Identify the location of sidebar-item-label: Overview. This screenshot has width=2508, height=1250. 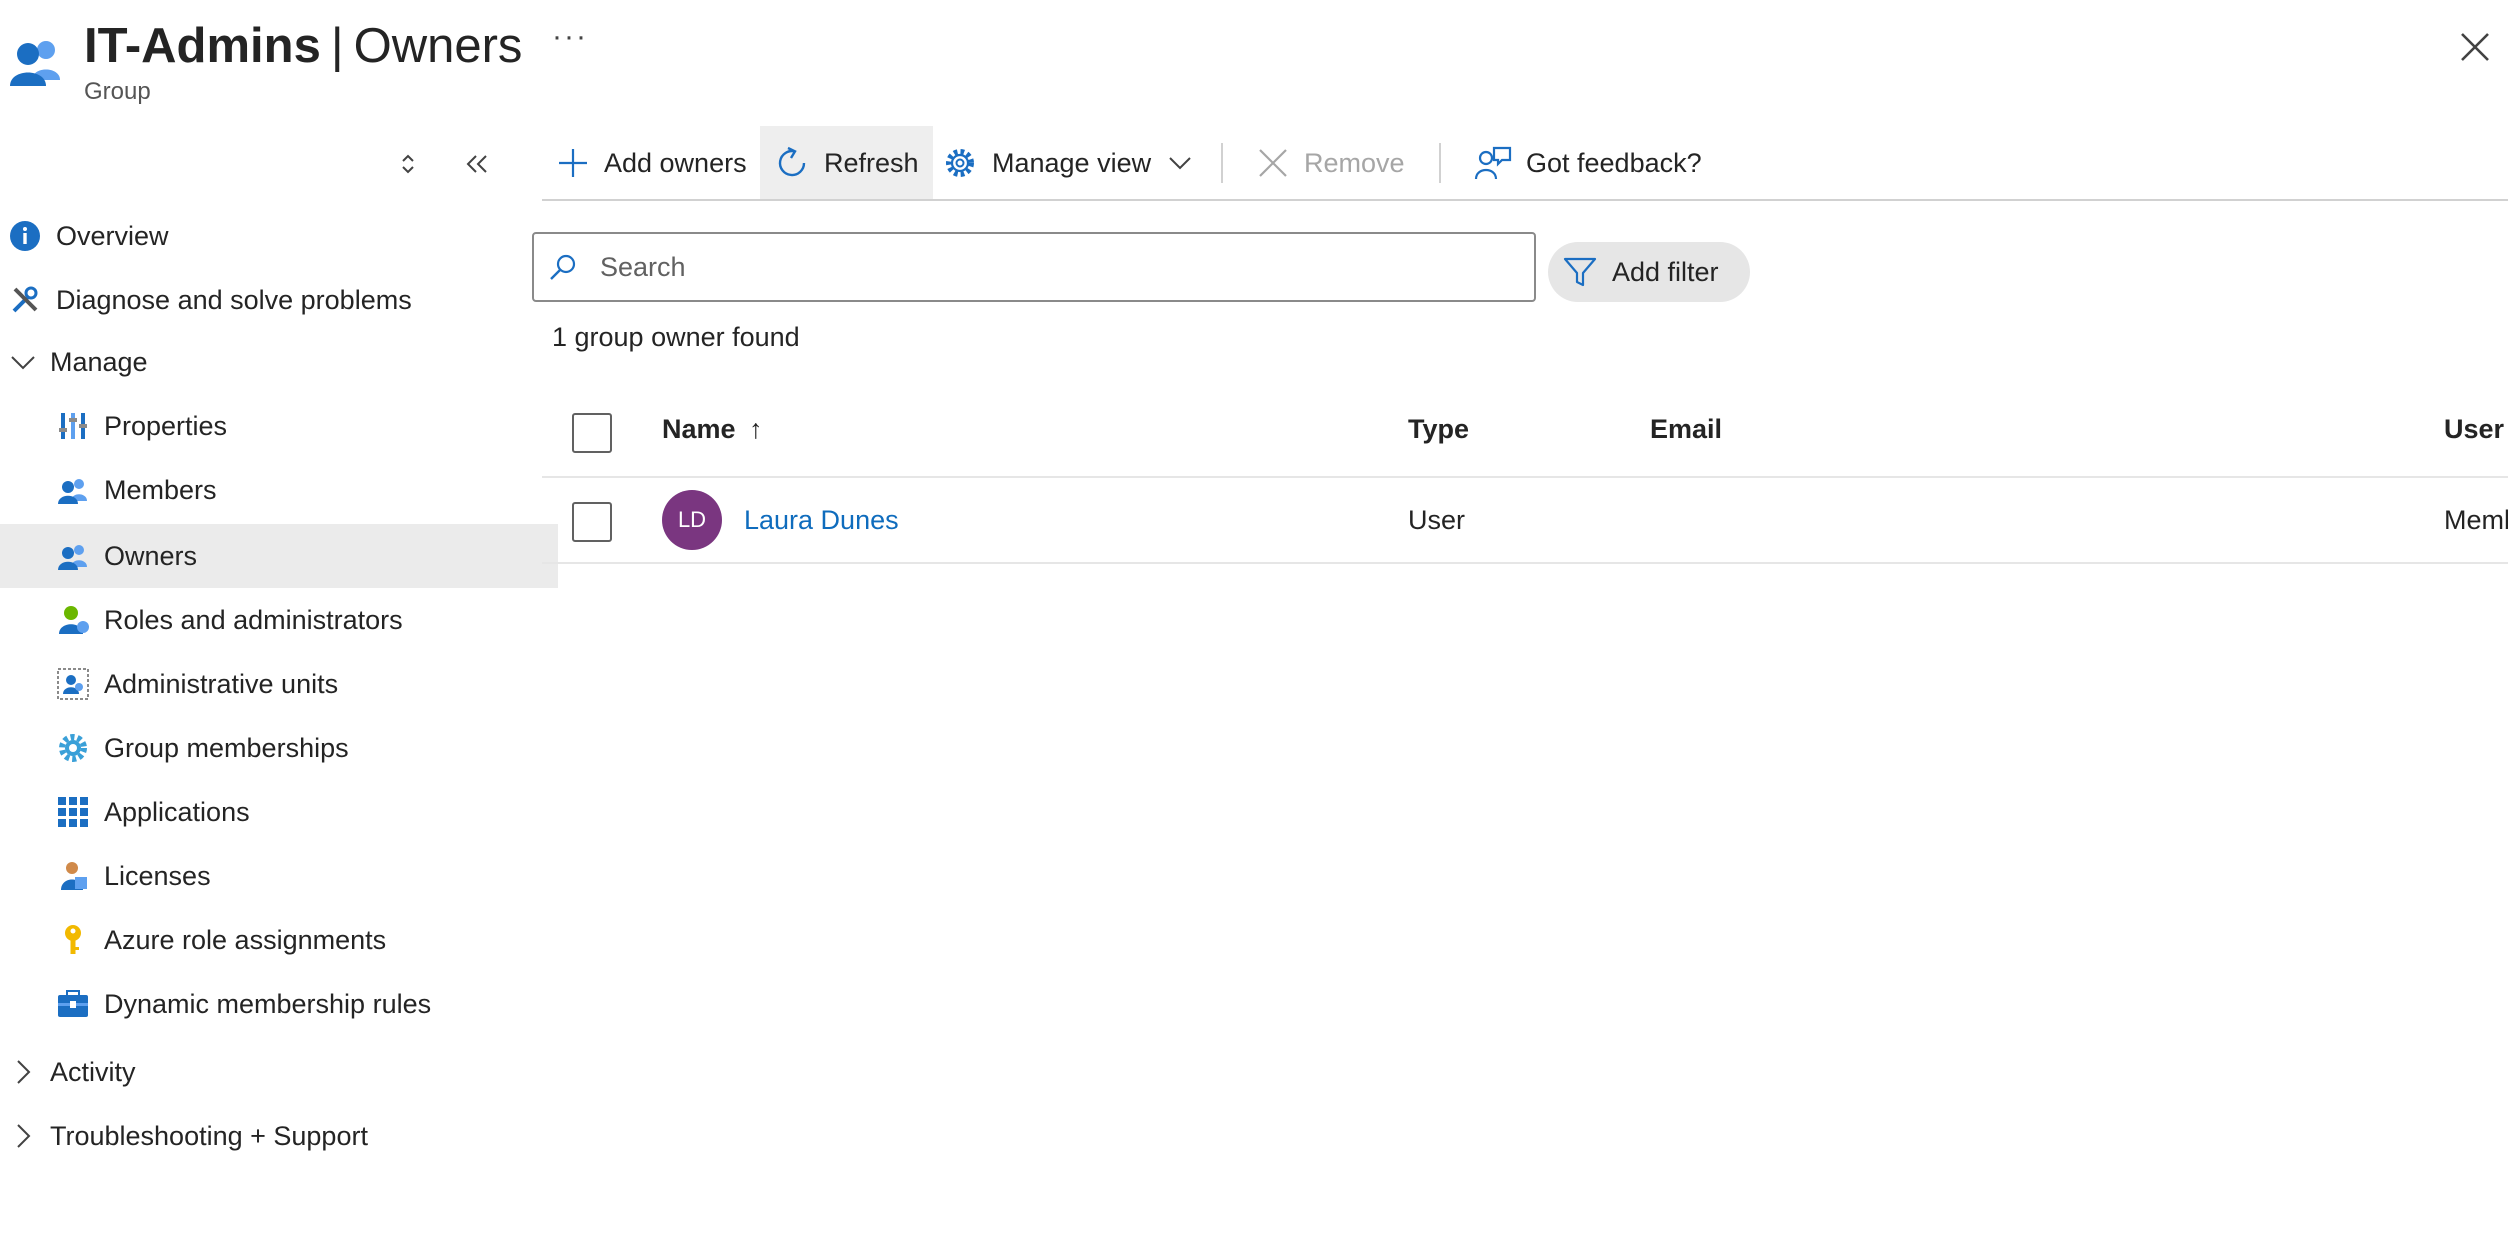
(112, 235).